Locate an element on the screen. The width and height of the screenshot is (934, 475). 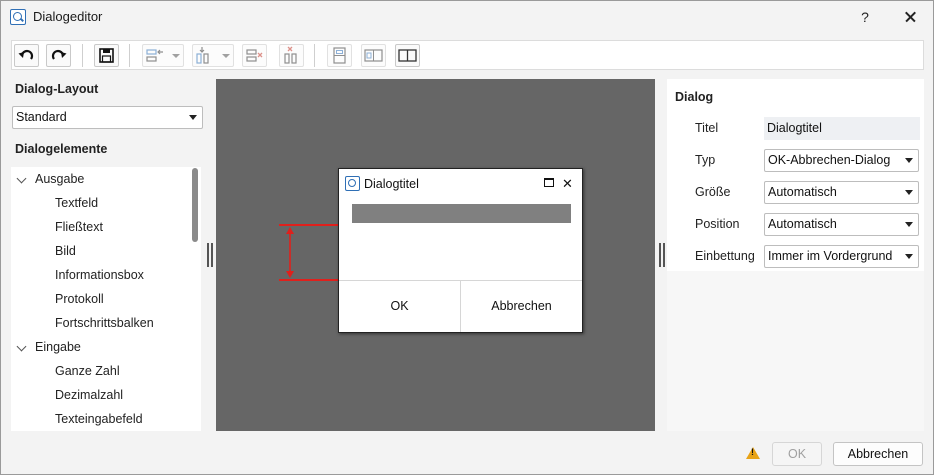
warning-mark: ! is located at coordinates (752, 452).